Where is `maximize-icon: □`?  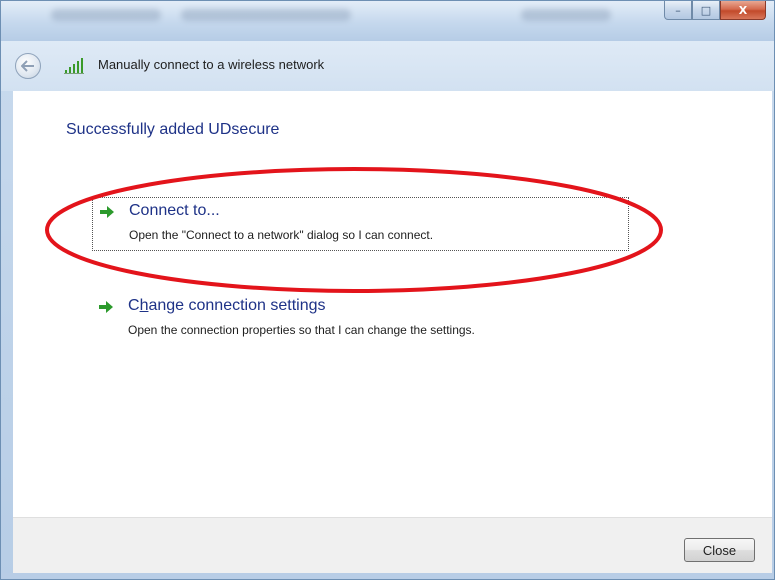 maximize-icon: □ is located at coordinates (706, 10).